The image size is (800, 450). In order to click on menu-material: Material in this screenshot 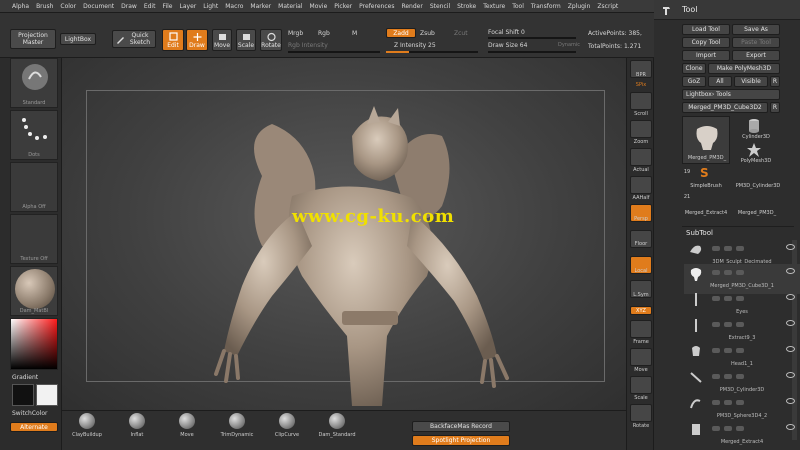, I will do `click(290, 6)`.